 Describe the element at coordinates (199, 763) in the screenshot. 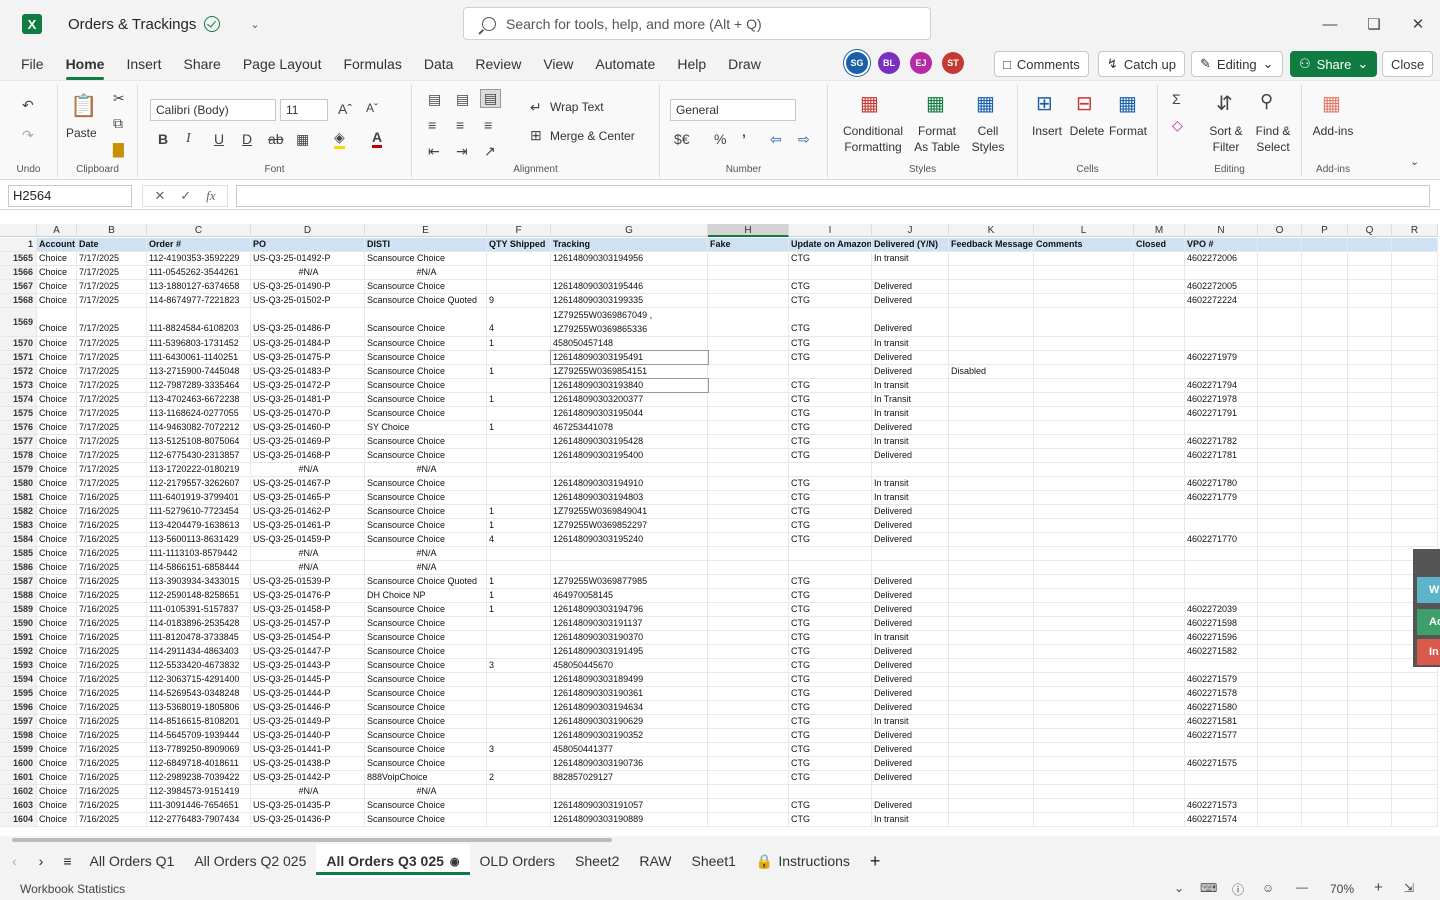

I see `cell: 112-6849718-4018611` at that location.